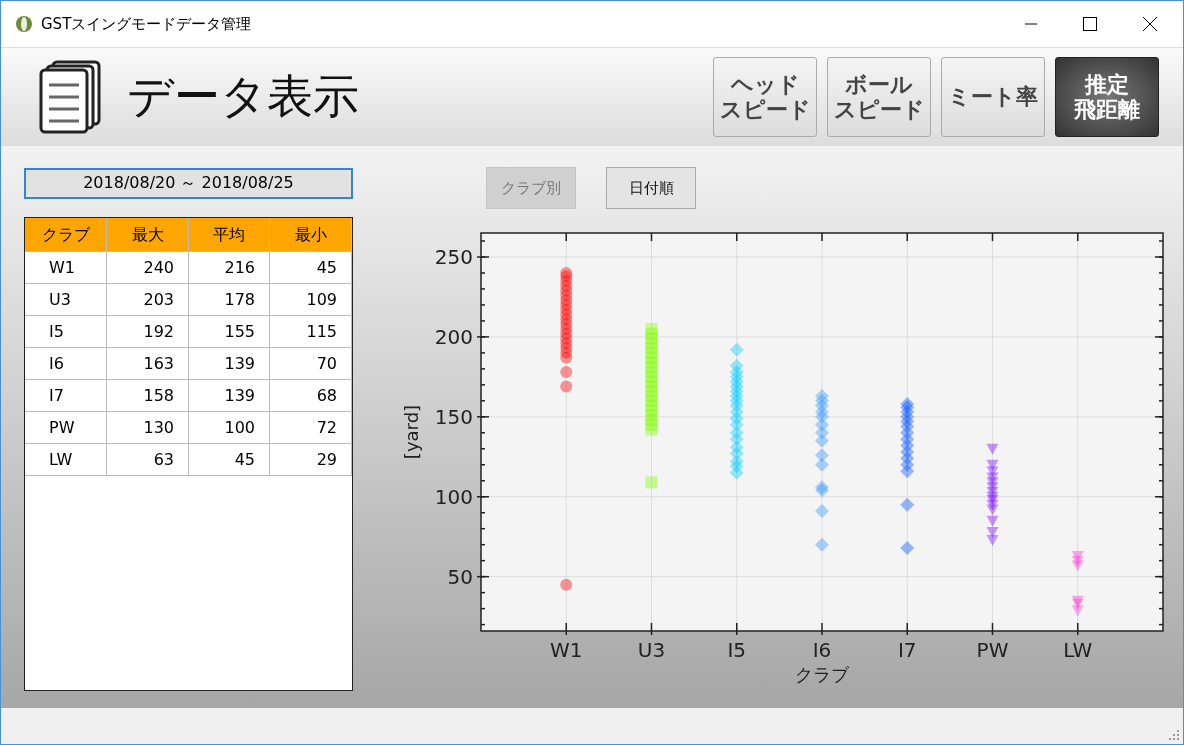 The width and height of the screenshot is (1184, 745). What do you see at coordinates (229, 300) in the screenshot?
I see `table-cell: 178` at bounding box center [229, 300].